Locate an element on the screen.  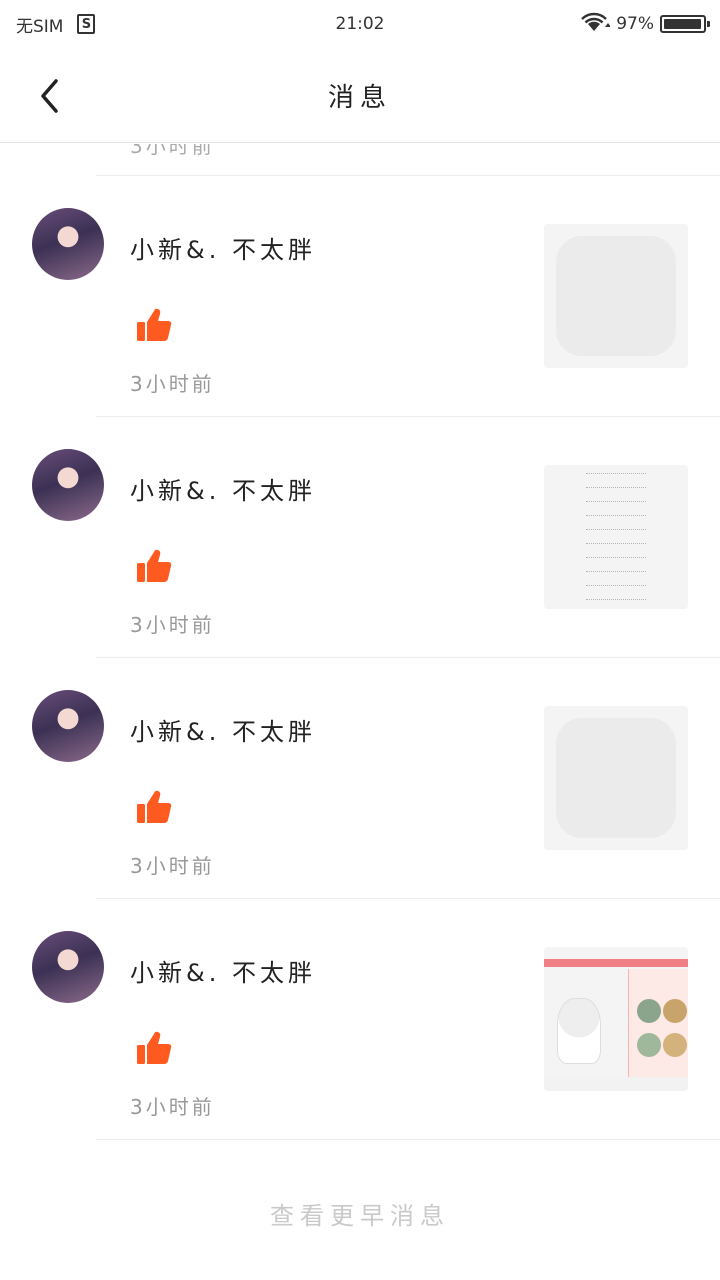
clock: 21:02 is located at coordinates (360, 24).